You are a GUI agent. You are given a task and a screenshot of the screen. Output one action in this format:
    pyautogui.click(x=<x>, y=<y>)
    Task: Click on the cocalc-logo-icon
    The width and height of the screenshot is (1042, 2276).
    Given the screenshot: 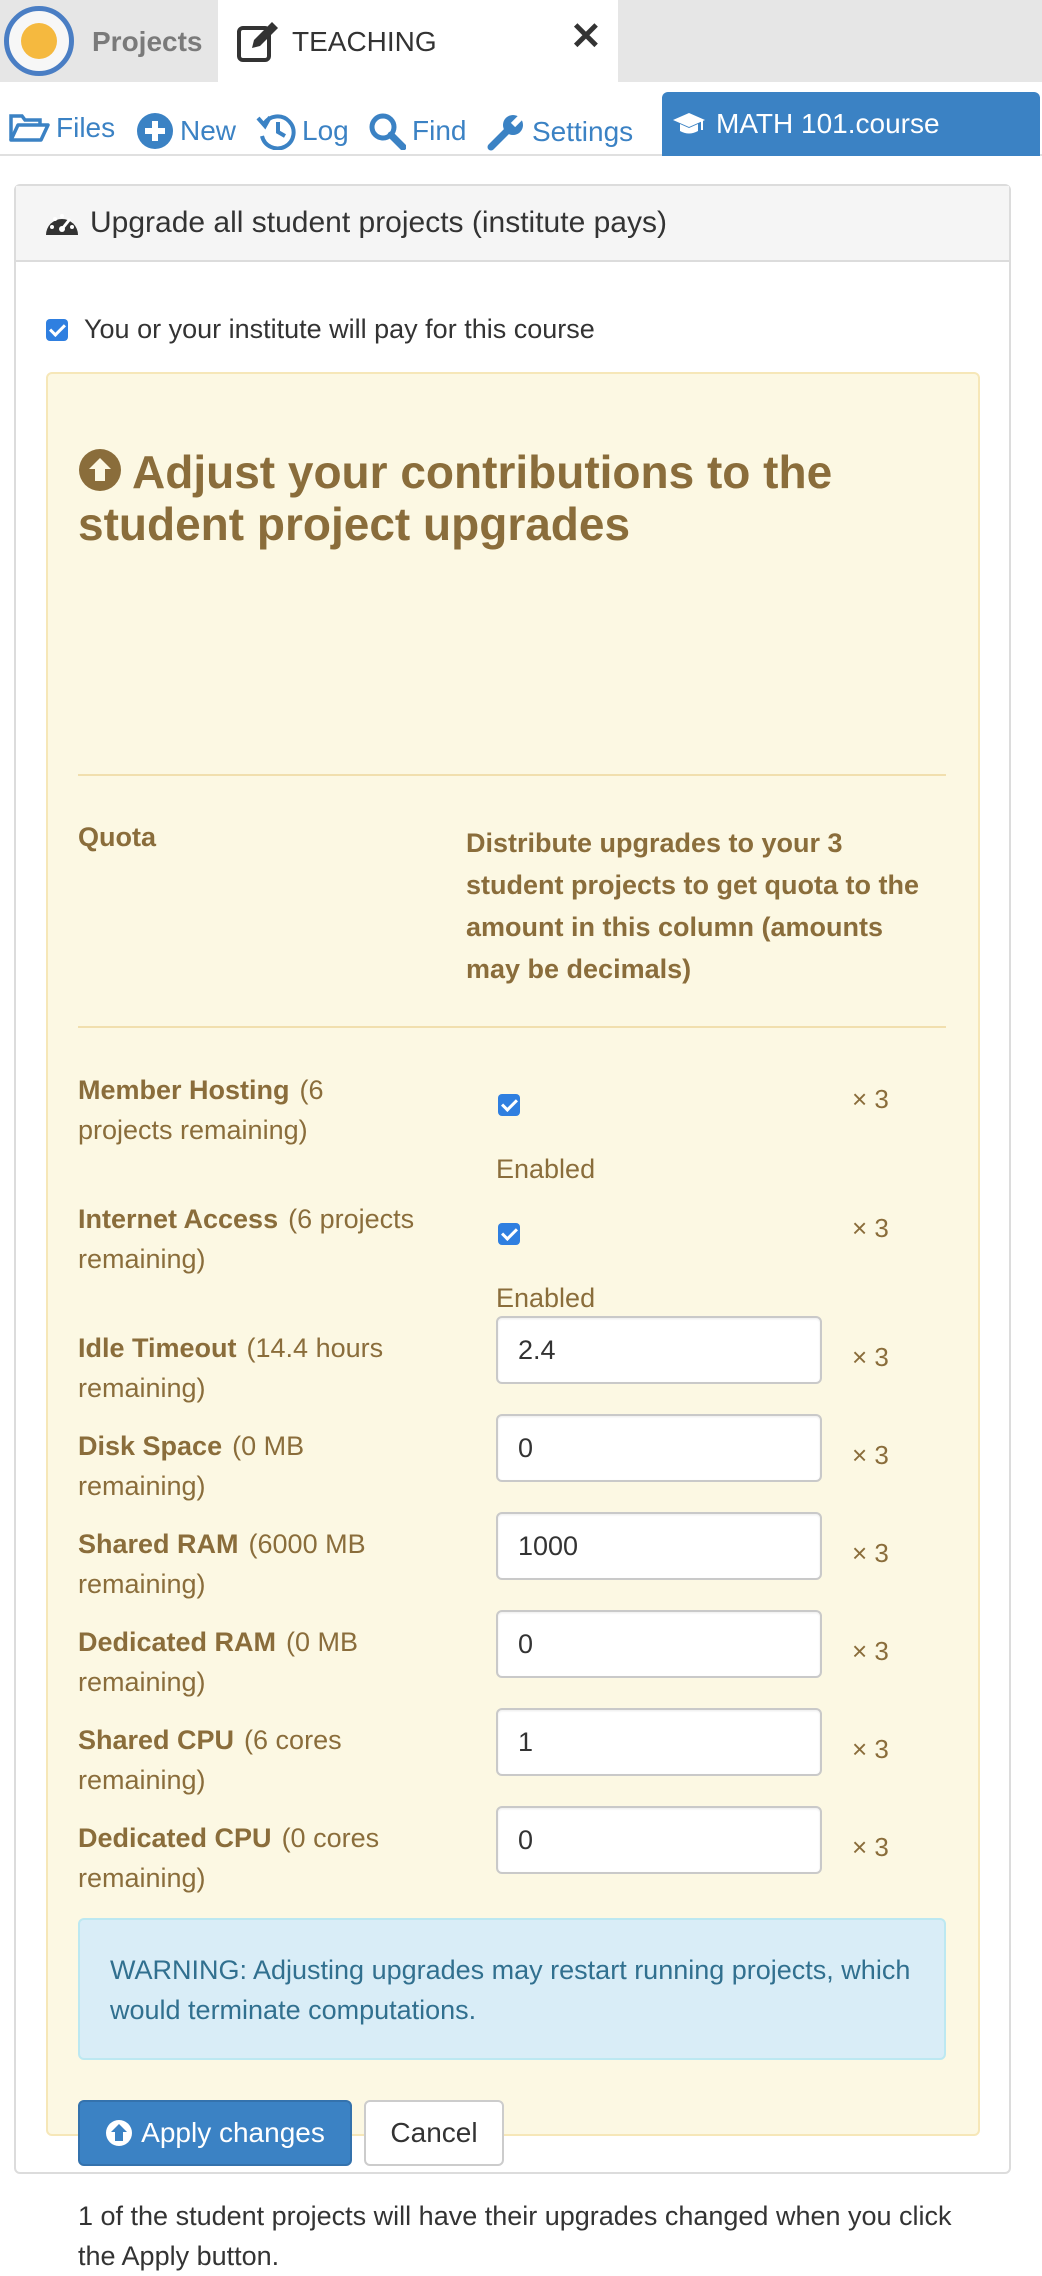 What is the action you would take?
    pyautogui.click(x=39, y=41)
    